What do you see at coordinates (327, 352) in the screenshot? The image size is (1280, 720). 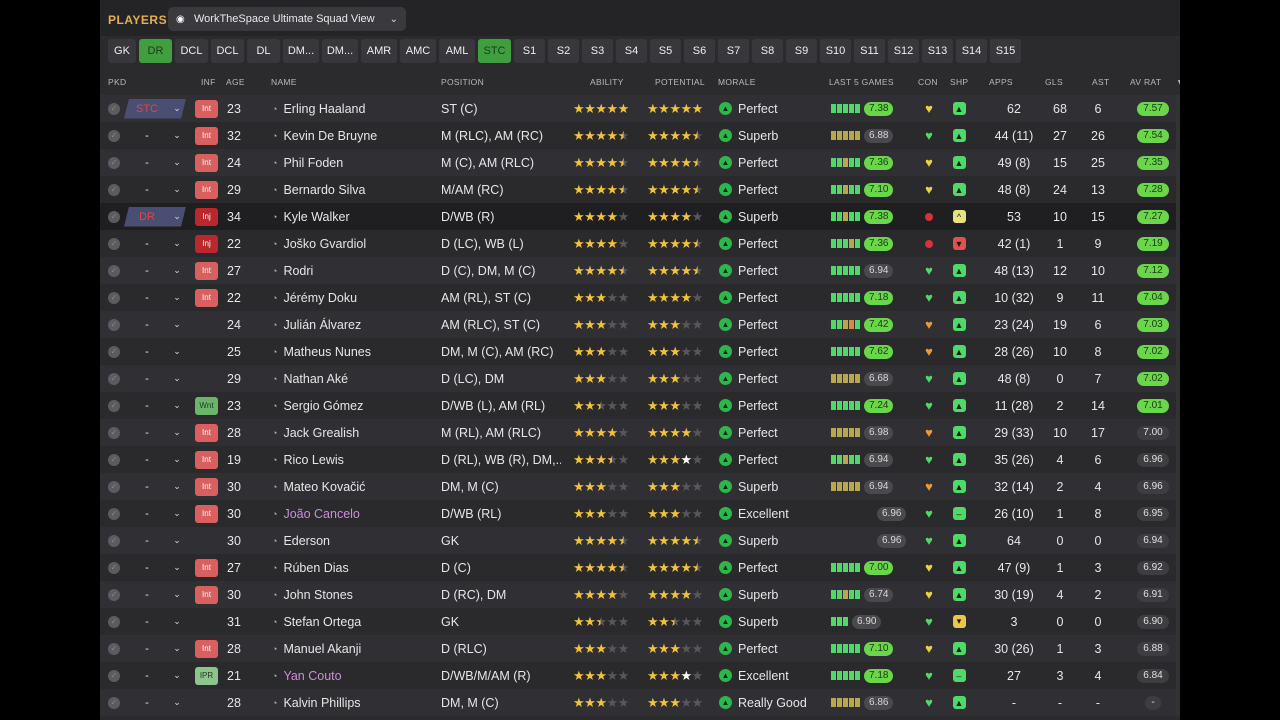 I see `player-name: Matheus Nunes` at bounding box center [327, 352].